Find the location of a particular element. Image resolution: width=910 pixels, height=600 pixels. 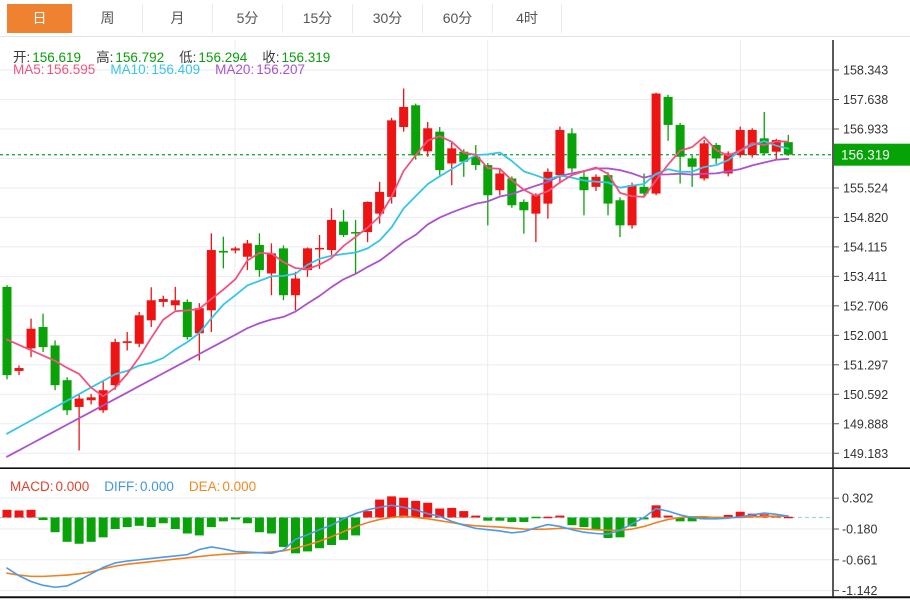

tab-day: 日 is located at coordinates (39, 18).